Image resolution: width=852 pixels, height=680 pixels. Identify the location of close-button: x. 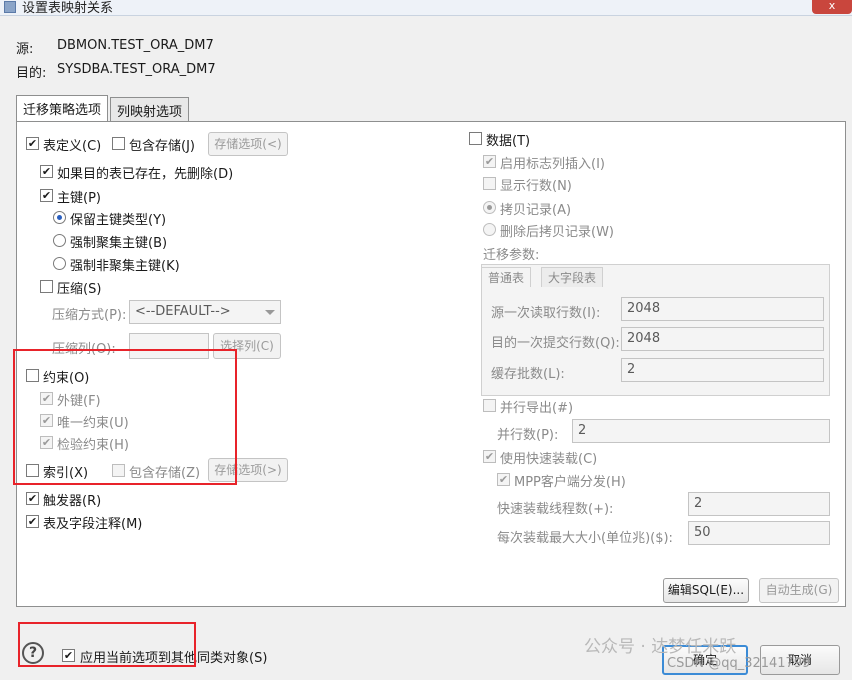
(832, 7).